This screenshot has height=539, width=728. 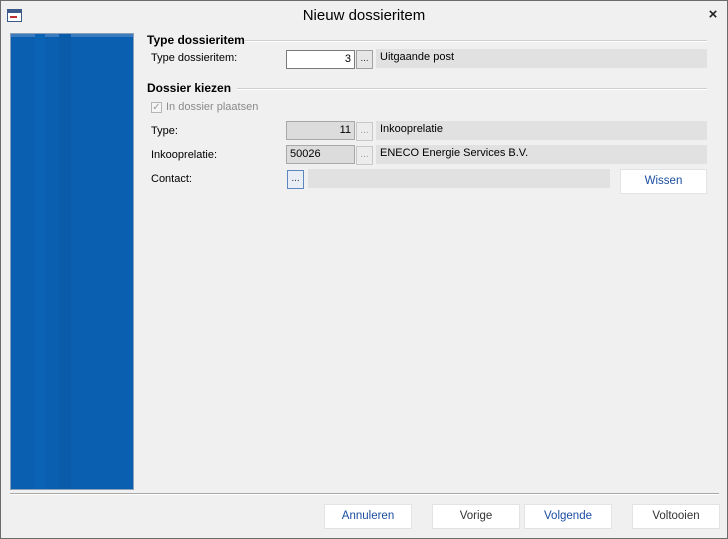 What do you see at coordinates (184, 155) in the screenshot?
I see `inkooprelatie-label: Inkooprelatie:` at bounding box center [184, 155].